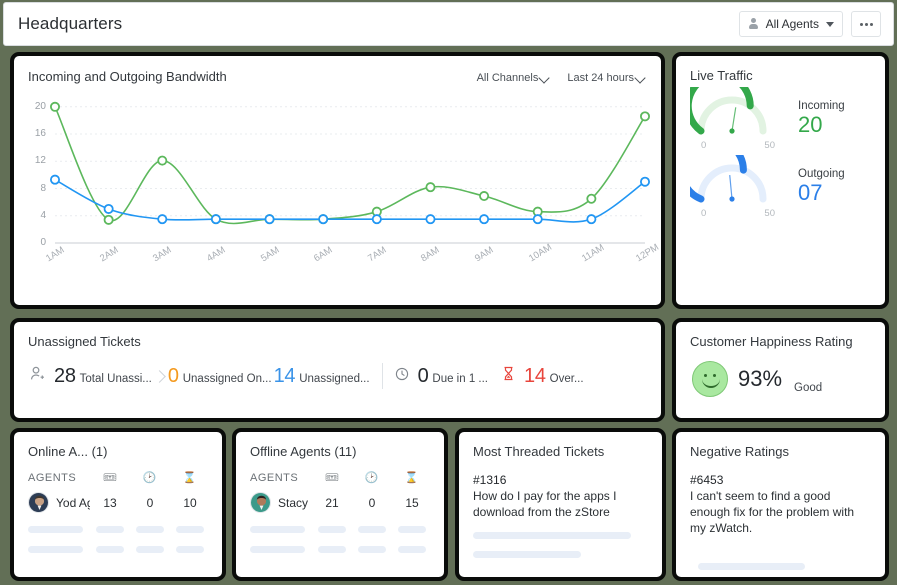  I want to click on negative-ticket-id: #6453, so click(780, 473).